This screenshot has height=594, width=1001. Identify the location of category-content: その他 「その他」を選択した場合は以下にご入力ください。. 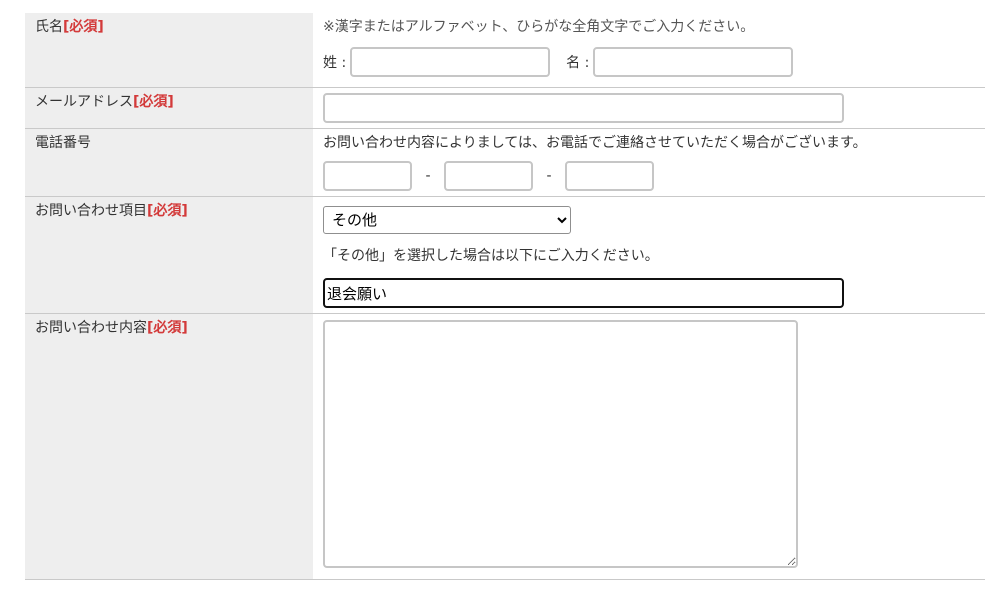
(649, 255).